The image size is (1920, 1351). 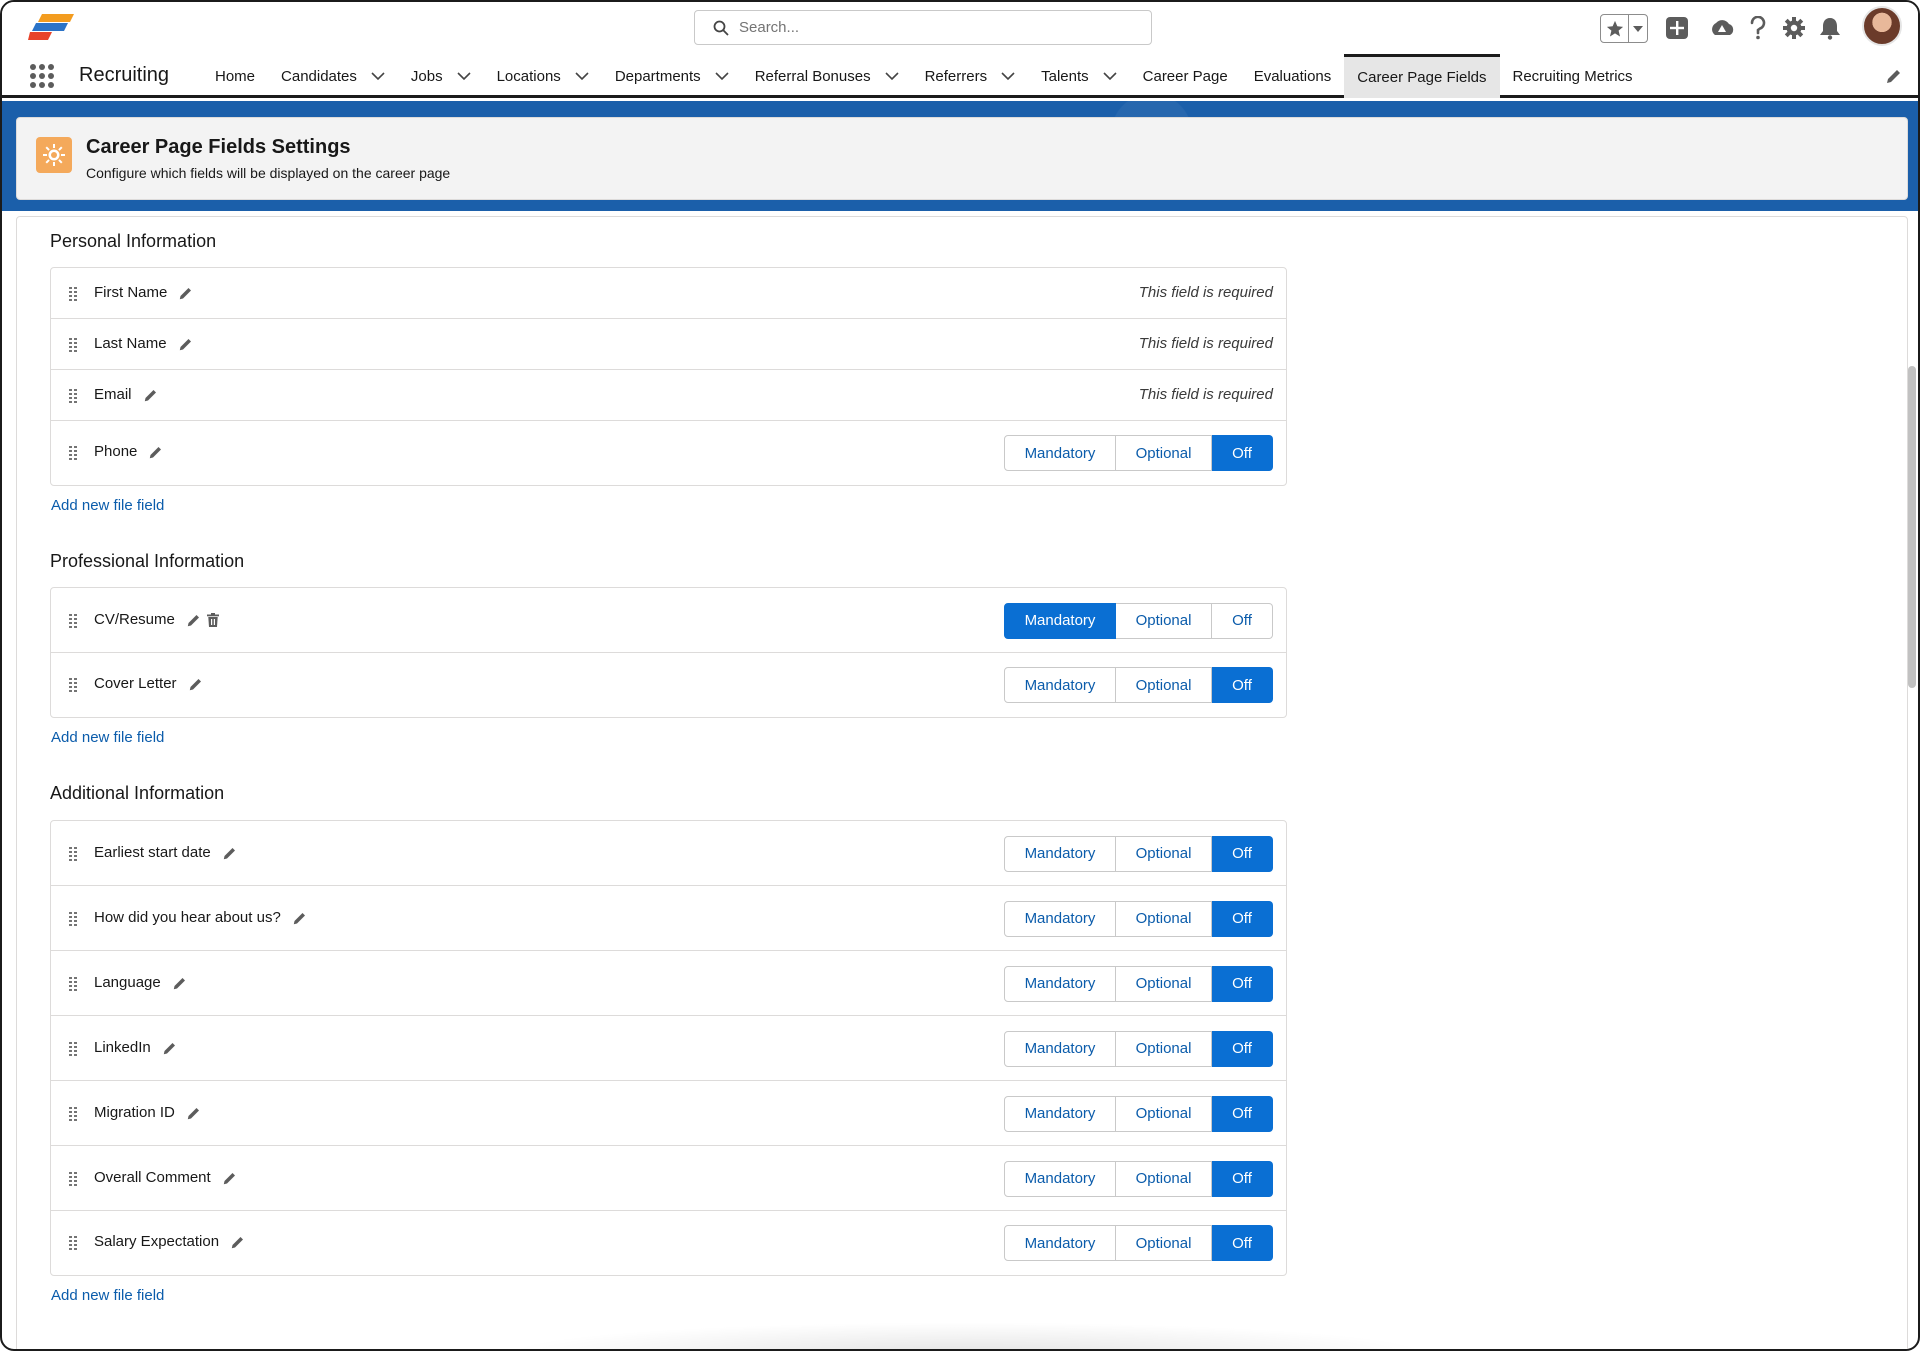 I want to click on delete-trash-icon, so click(x=212, y=619).